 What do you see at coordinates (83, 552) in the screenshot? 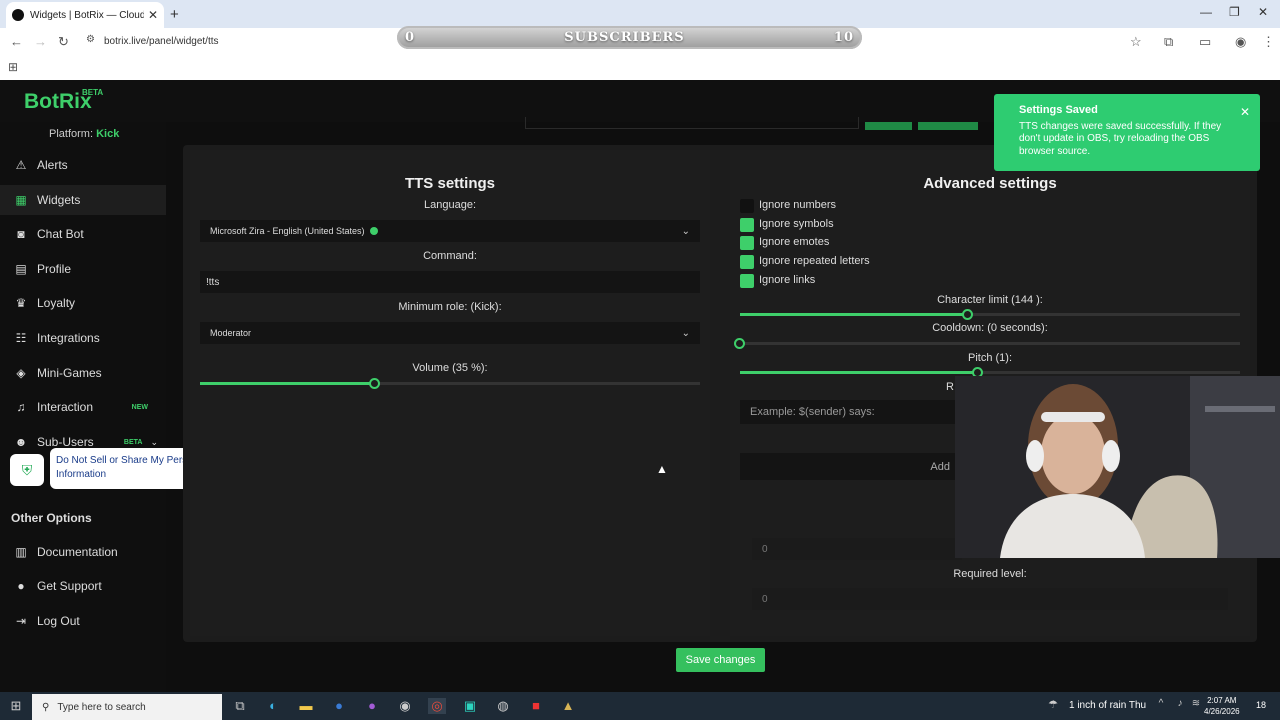
I see `sidebar-item-documentation: ▥ Documentation` at bounding box center [83, 552].